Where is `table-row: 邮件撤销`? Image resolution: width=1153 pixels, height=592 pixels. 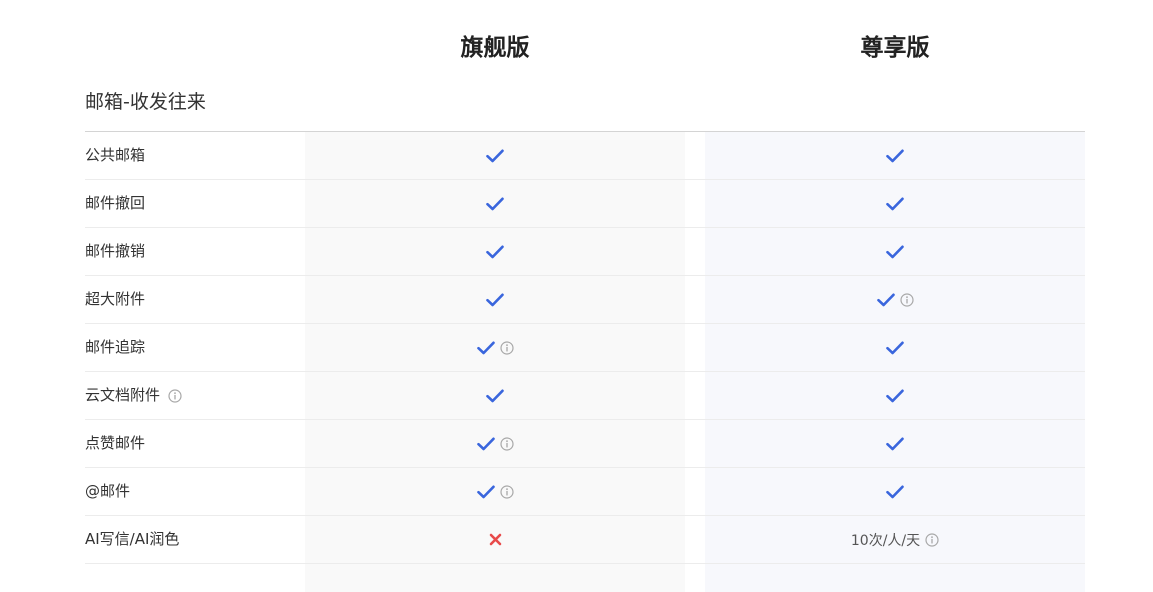 table-row: 邮件撤销 is located at coordinates (585, 252).